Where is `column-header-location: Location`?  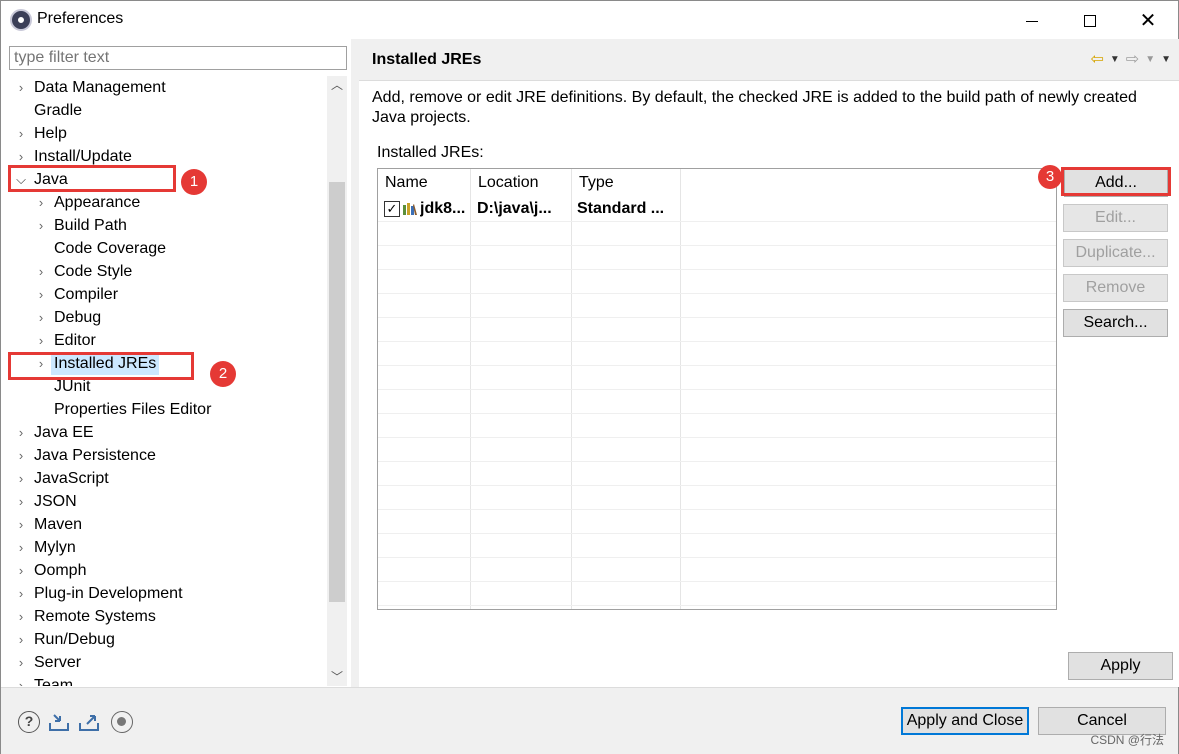
column-header-location: Location is located at coordinates (521, 183).